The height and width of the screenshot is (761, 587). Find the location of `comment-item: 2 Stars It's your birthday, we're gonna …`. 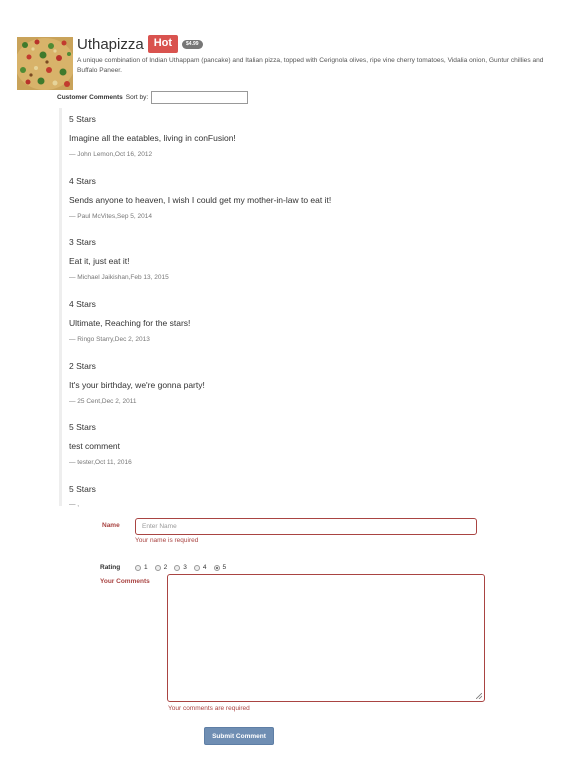

comment-item: 2 Stars It's your birthday, we're gonna … is located at coordinates (294, 385).